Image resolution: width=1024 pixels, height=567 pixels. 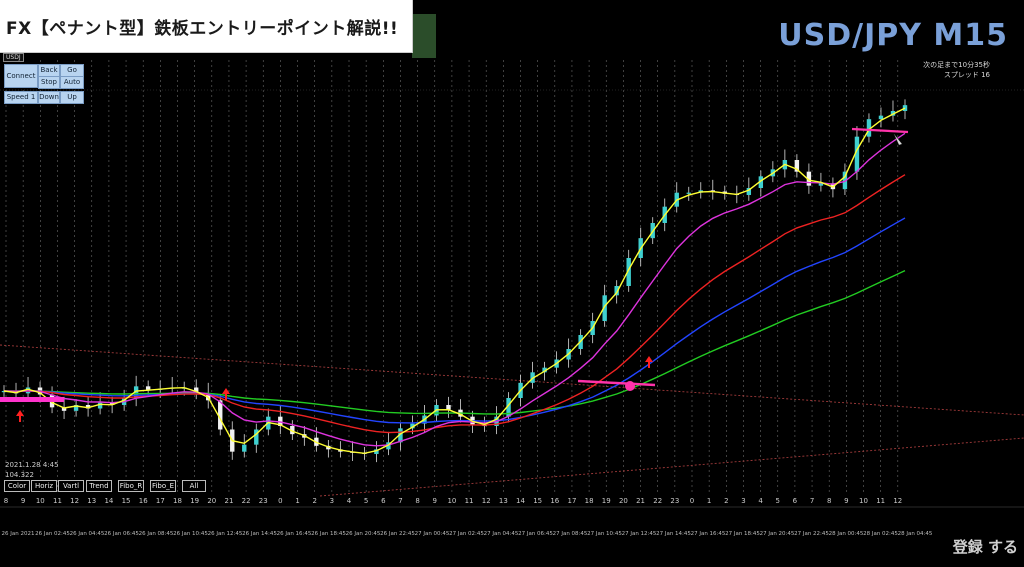 I want to click on trend-button: Trend, so click(x=99, y=486).